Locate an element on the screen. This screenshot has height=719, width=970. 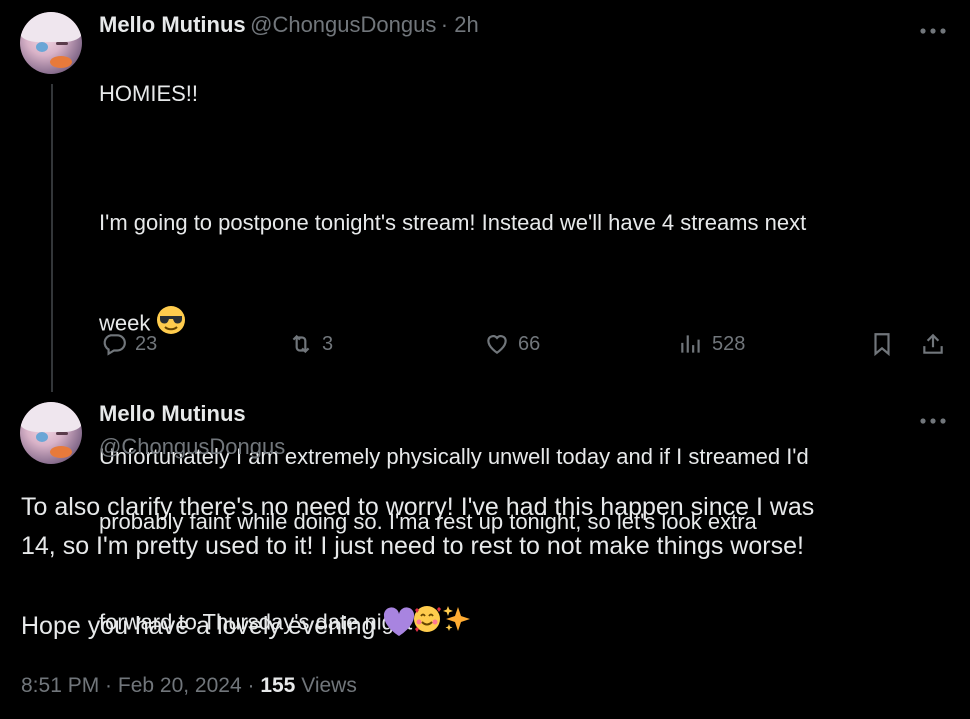
retweet-icon is located at coordinates (301, 344).